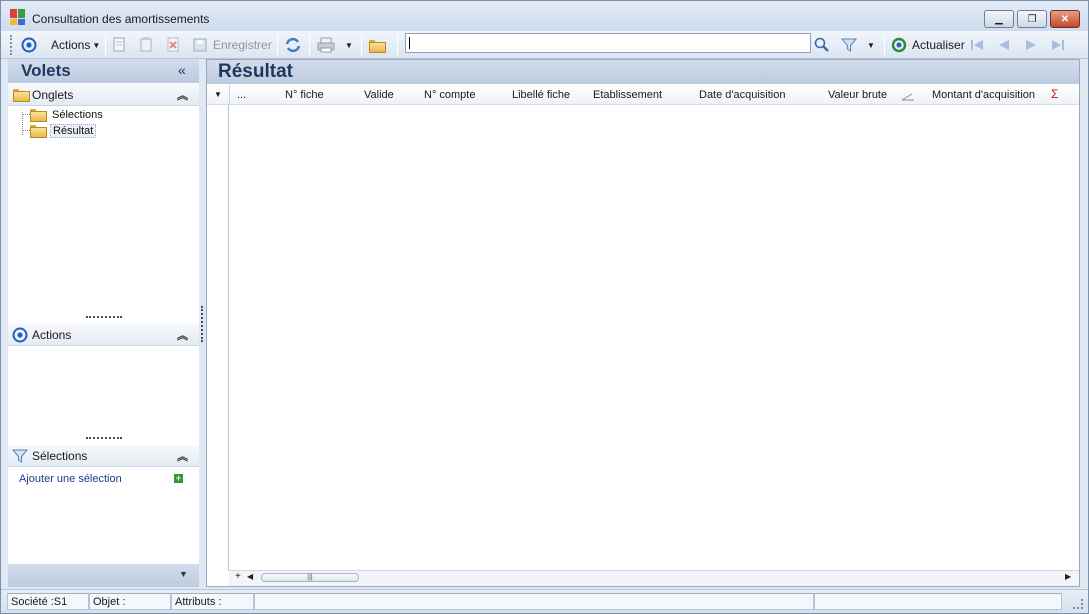  I want to click on filter-button, so click(849, 45).